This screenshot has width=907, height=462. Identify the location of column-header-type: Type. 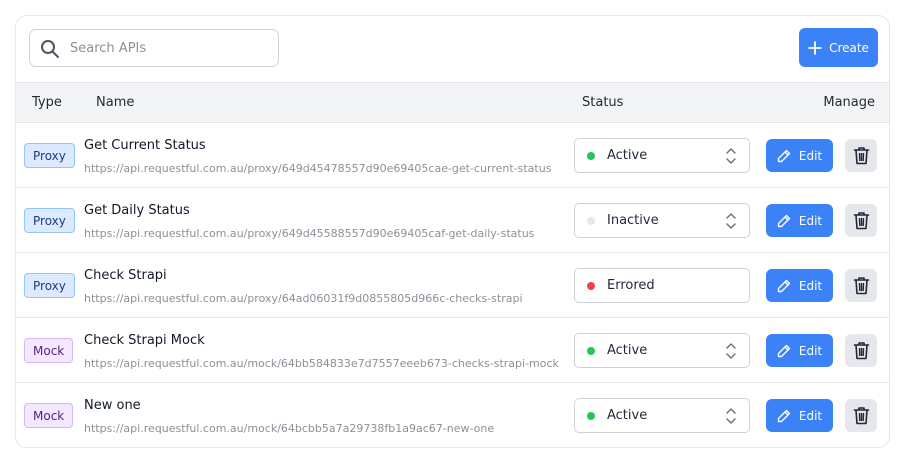
(47, 102).